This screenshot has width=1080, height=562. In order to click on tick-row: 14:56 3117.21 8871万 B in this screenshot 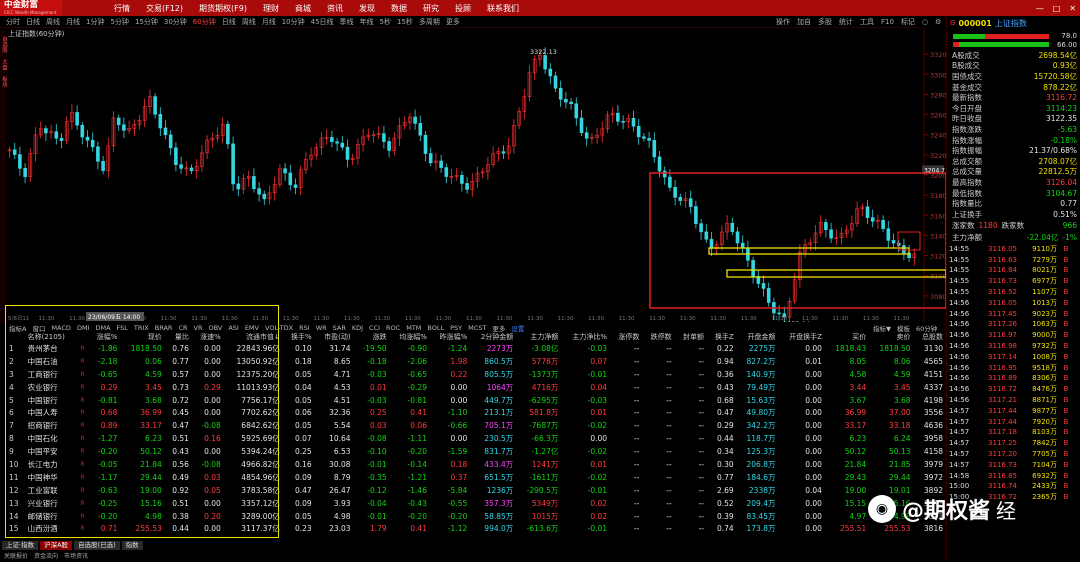, I will do `click(1013, 400)`.